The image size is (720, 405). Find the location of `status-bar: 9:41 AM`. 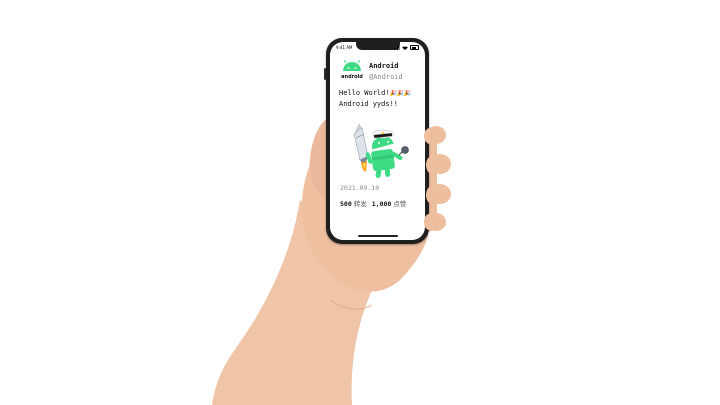

status-bar: 9:41 AM is located at coordinates (377, 47).